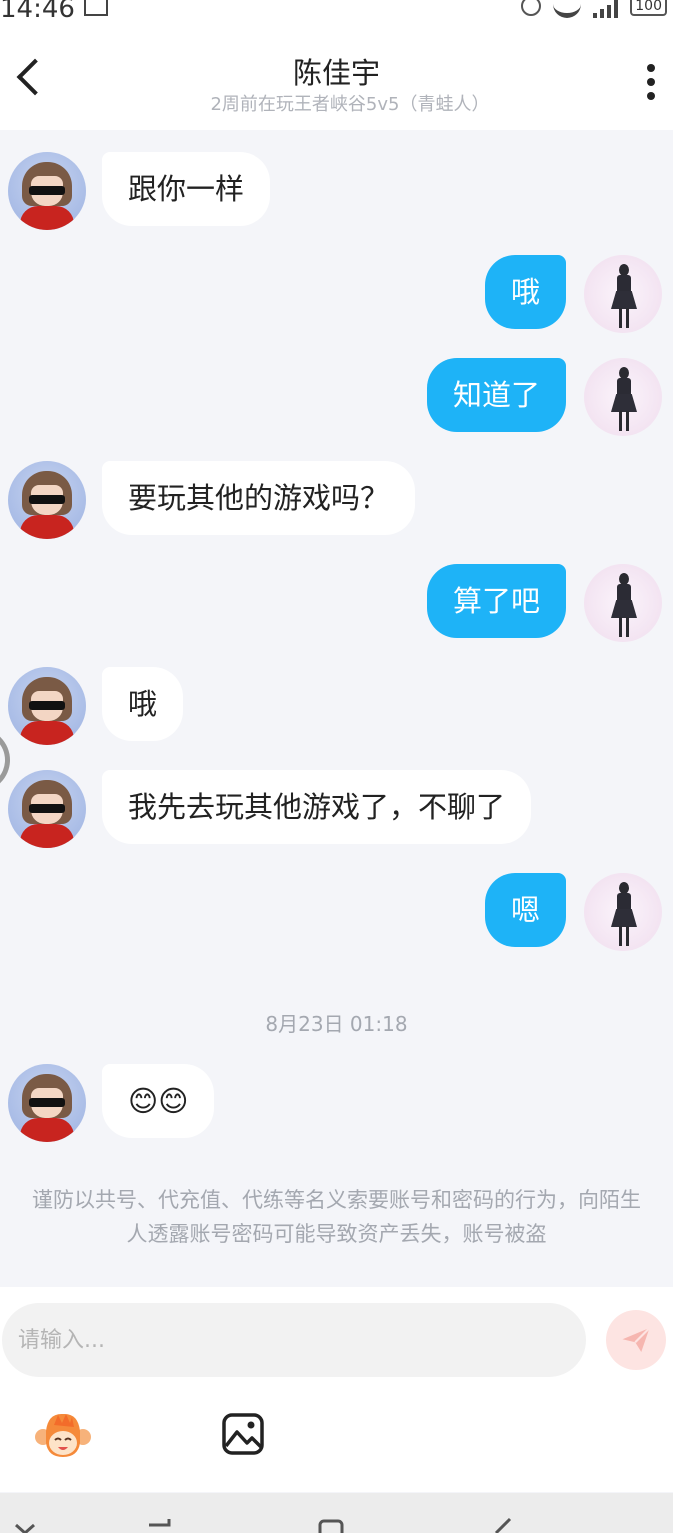 The height and width of the screenshot is (1533, 673). I want to click on image-icon, so click(243, 1434).